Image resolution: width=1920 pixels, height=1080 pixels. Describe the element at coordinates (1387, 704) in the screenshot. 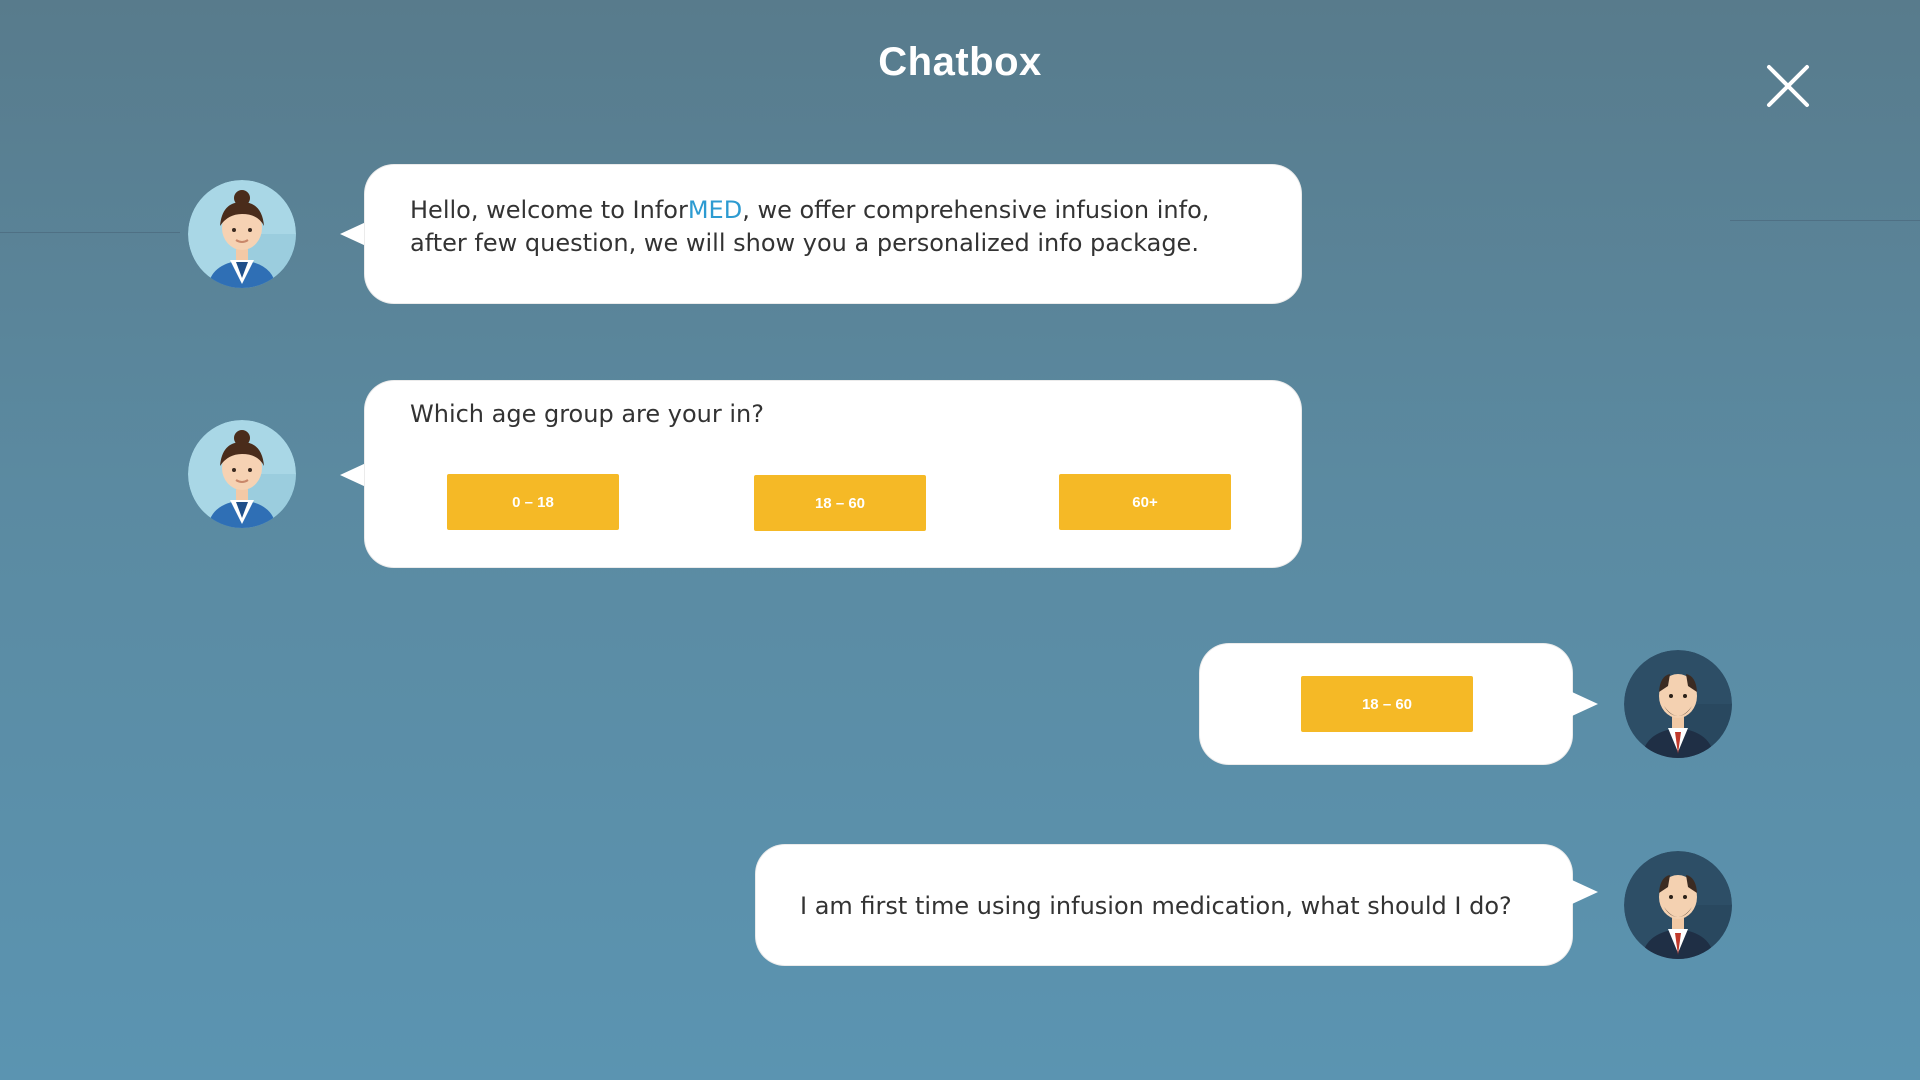

I see `selected-age-option: 18 – 60` at that location.